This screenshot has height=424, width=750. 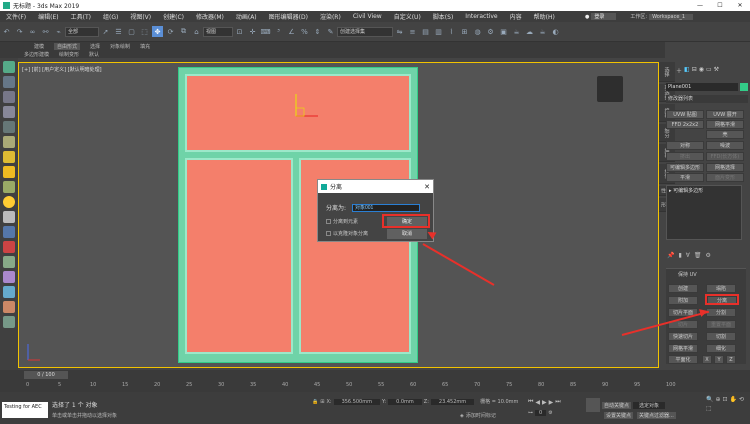 What do you see at coordinates (425, 31) in the screenshot?
I see `layer-icon: ▤` at bounding box center [425, 31].